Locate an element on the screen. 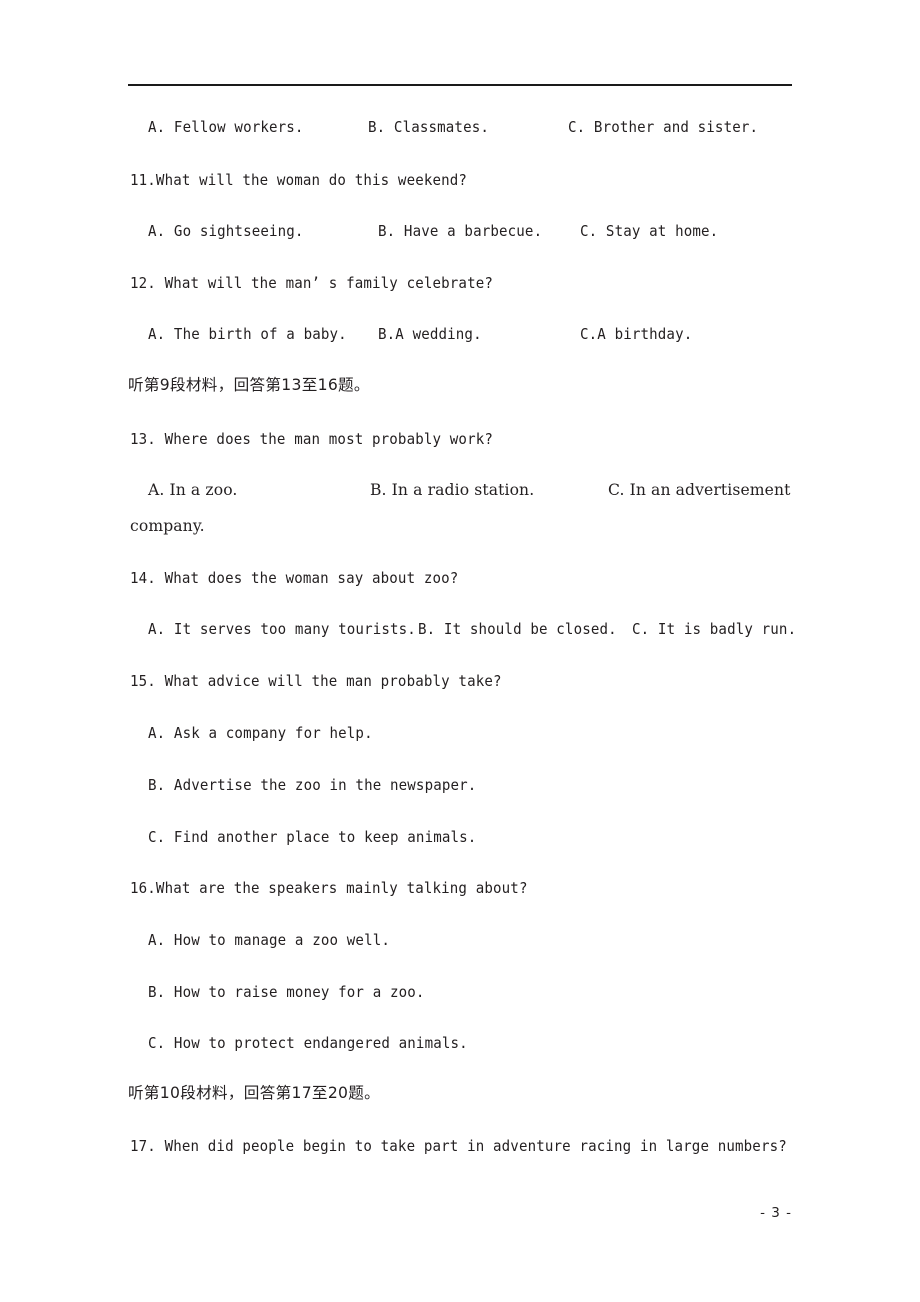 The height and width of the screenshot is (1302, 920). option-c-q13: C. In an advertisement is located at coordinates (699, 490).